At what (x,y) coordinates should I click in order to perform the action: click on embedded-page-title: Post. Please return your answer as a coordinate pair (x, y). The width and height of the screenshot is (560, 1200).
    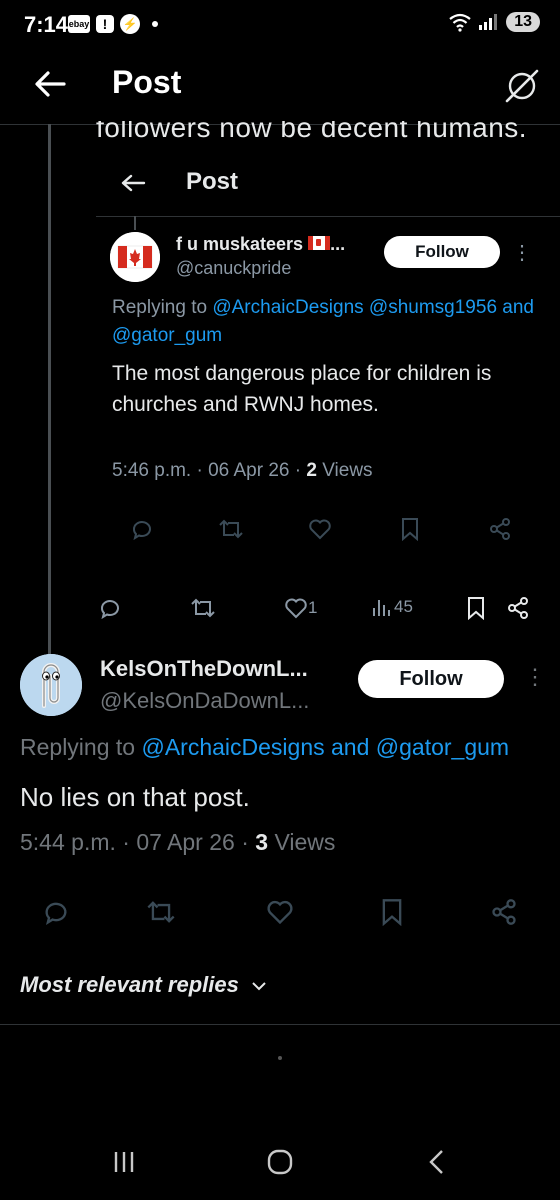
    Looking at the image, I should click on (212, 181).